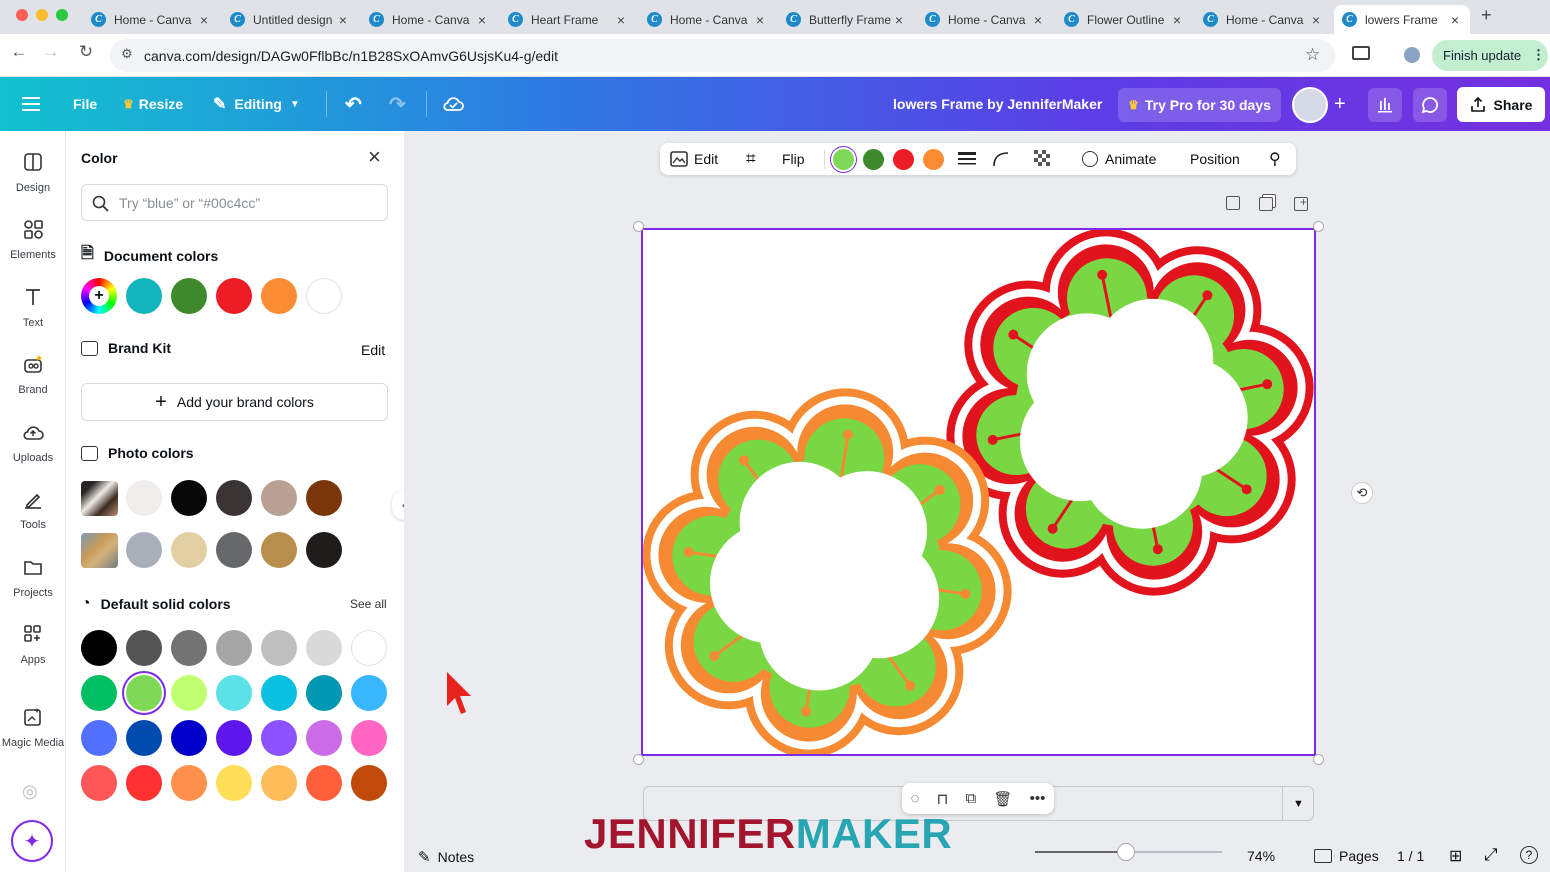 This screenshot has height=872, width=1550. Describe the element at coordinates (1385, 105) in the screenshot. I see `insights-icon` at that location.